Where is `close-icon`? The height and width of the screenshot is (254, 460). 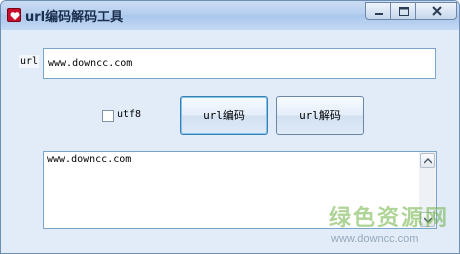
close-icon is located at coordinates (437, 11).